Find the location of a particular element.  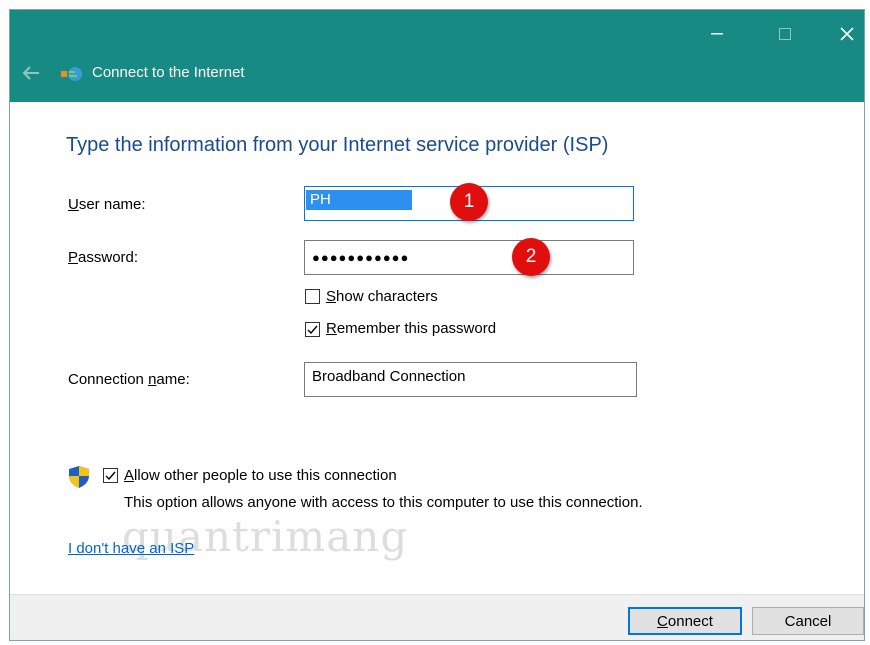

dialog-footer: Connect Cancel is located at coordinates (437, 617).